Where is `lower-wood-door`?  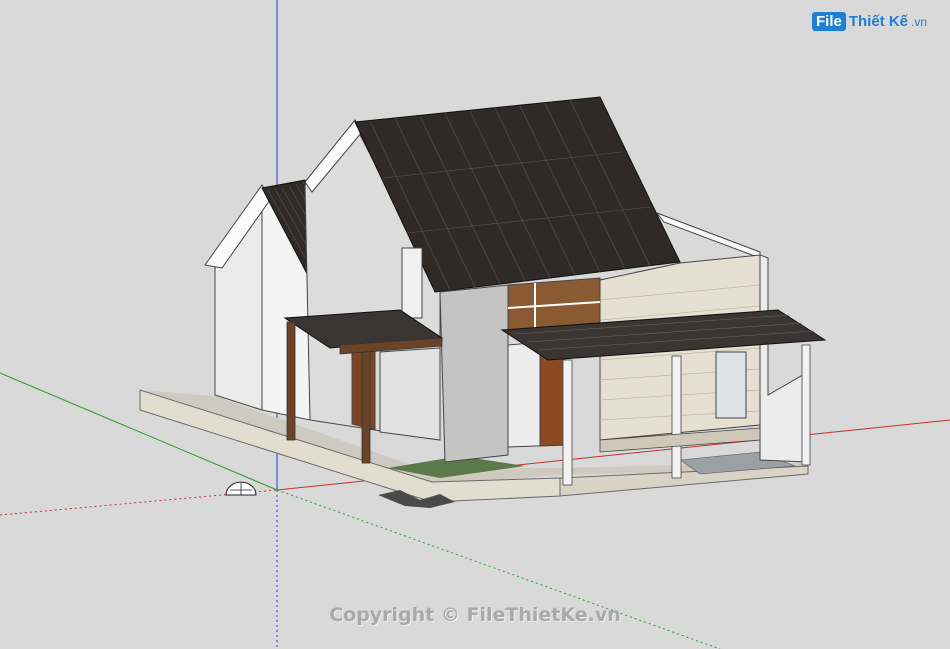 lower-wood-door is located at coordinates (552, 397).